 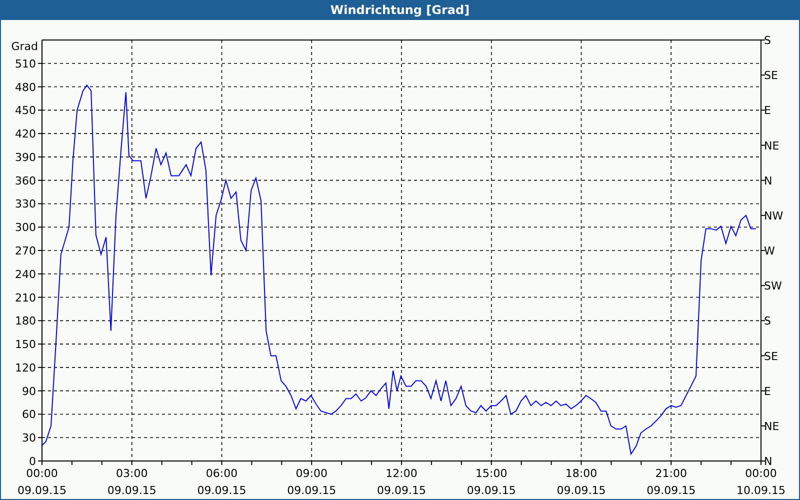 What do you see at coordinates (25, 345) in the screenshot?
I see `y-tick-label: 150` at bounding box center [25, 345].